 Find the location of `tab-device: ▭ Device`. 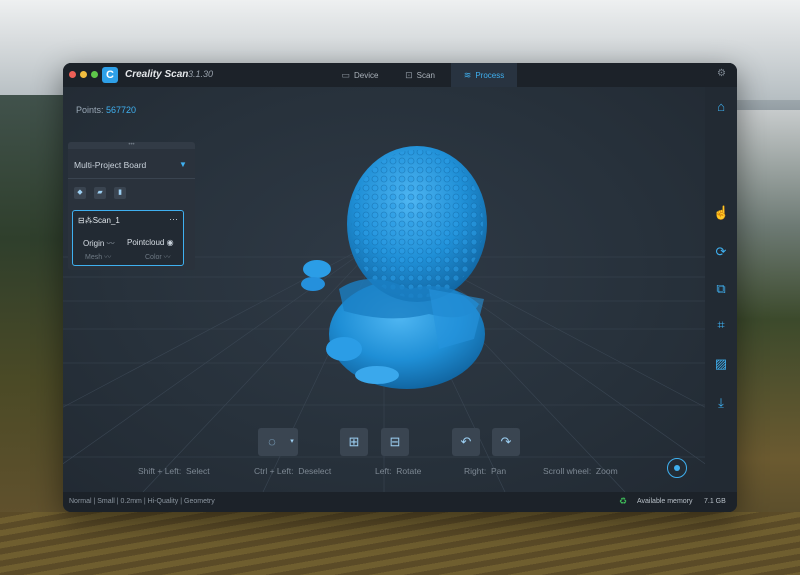

tab-device: ▭ Device is located at coordinates (360, 75).